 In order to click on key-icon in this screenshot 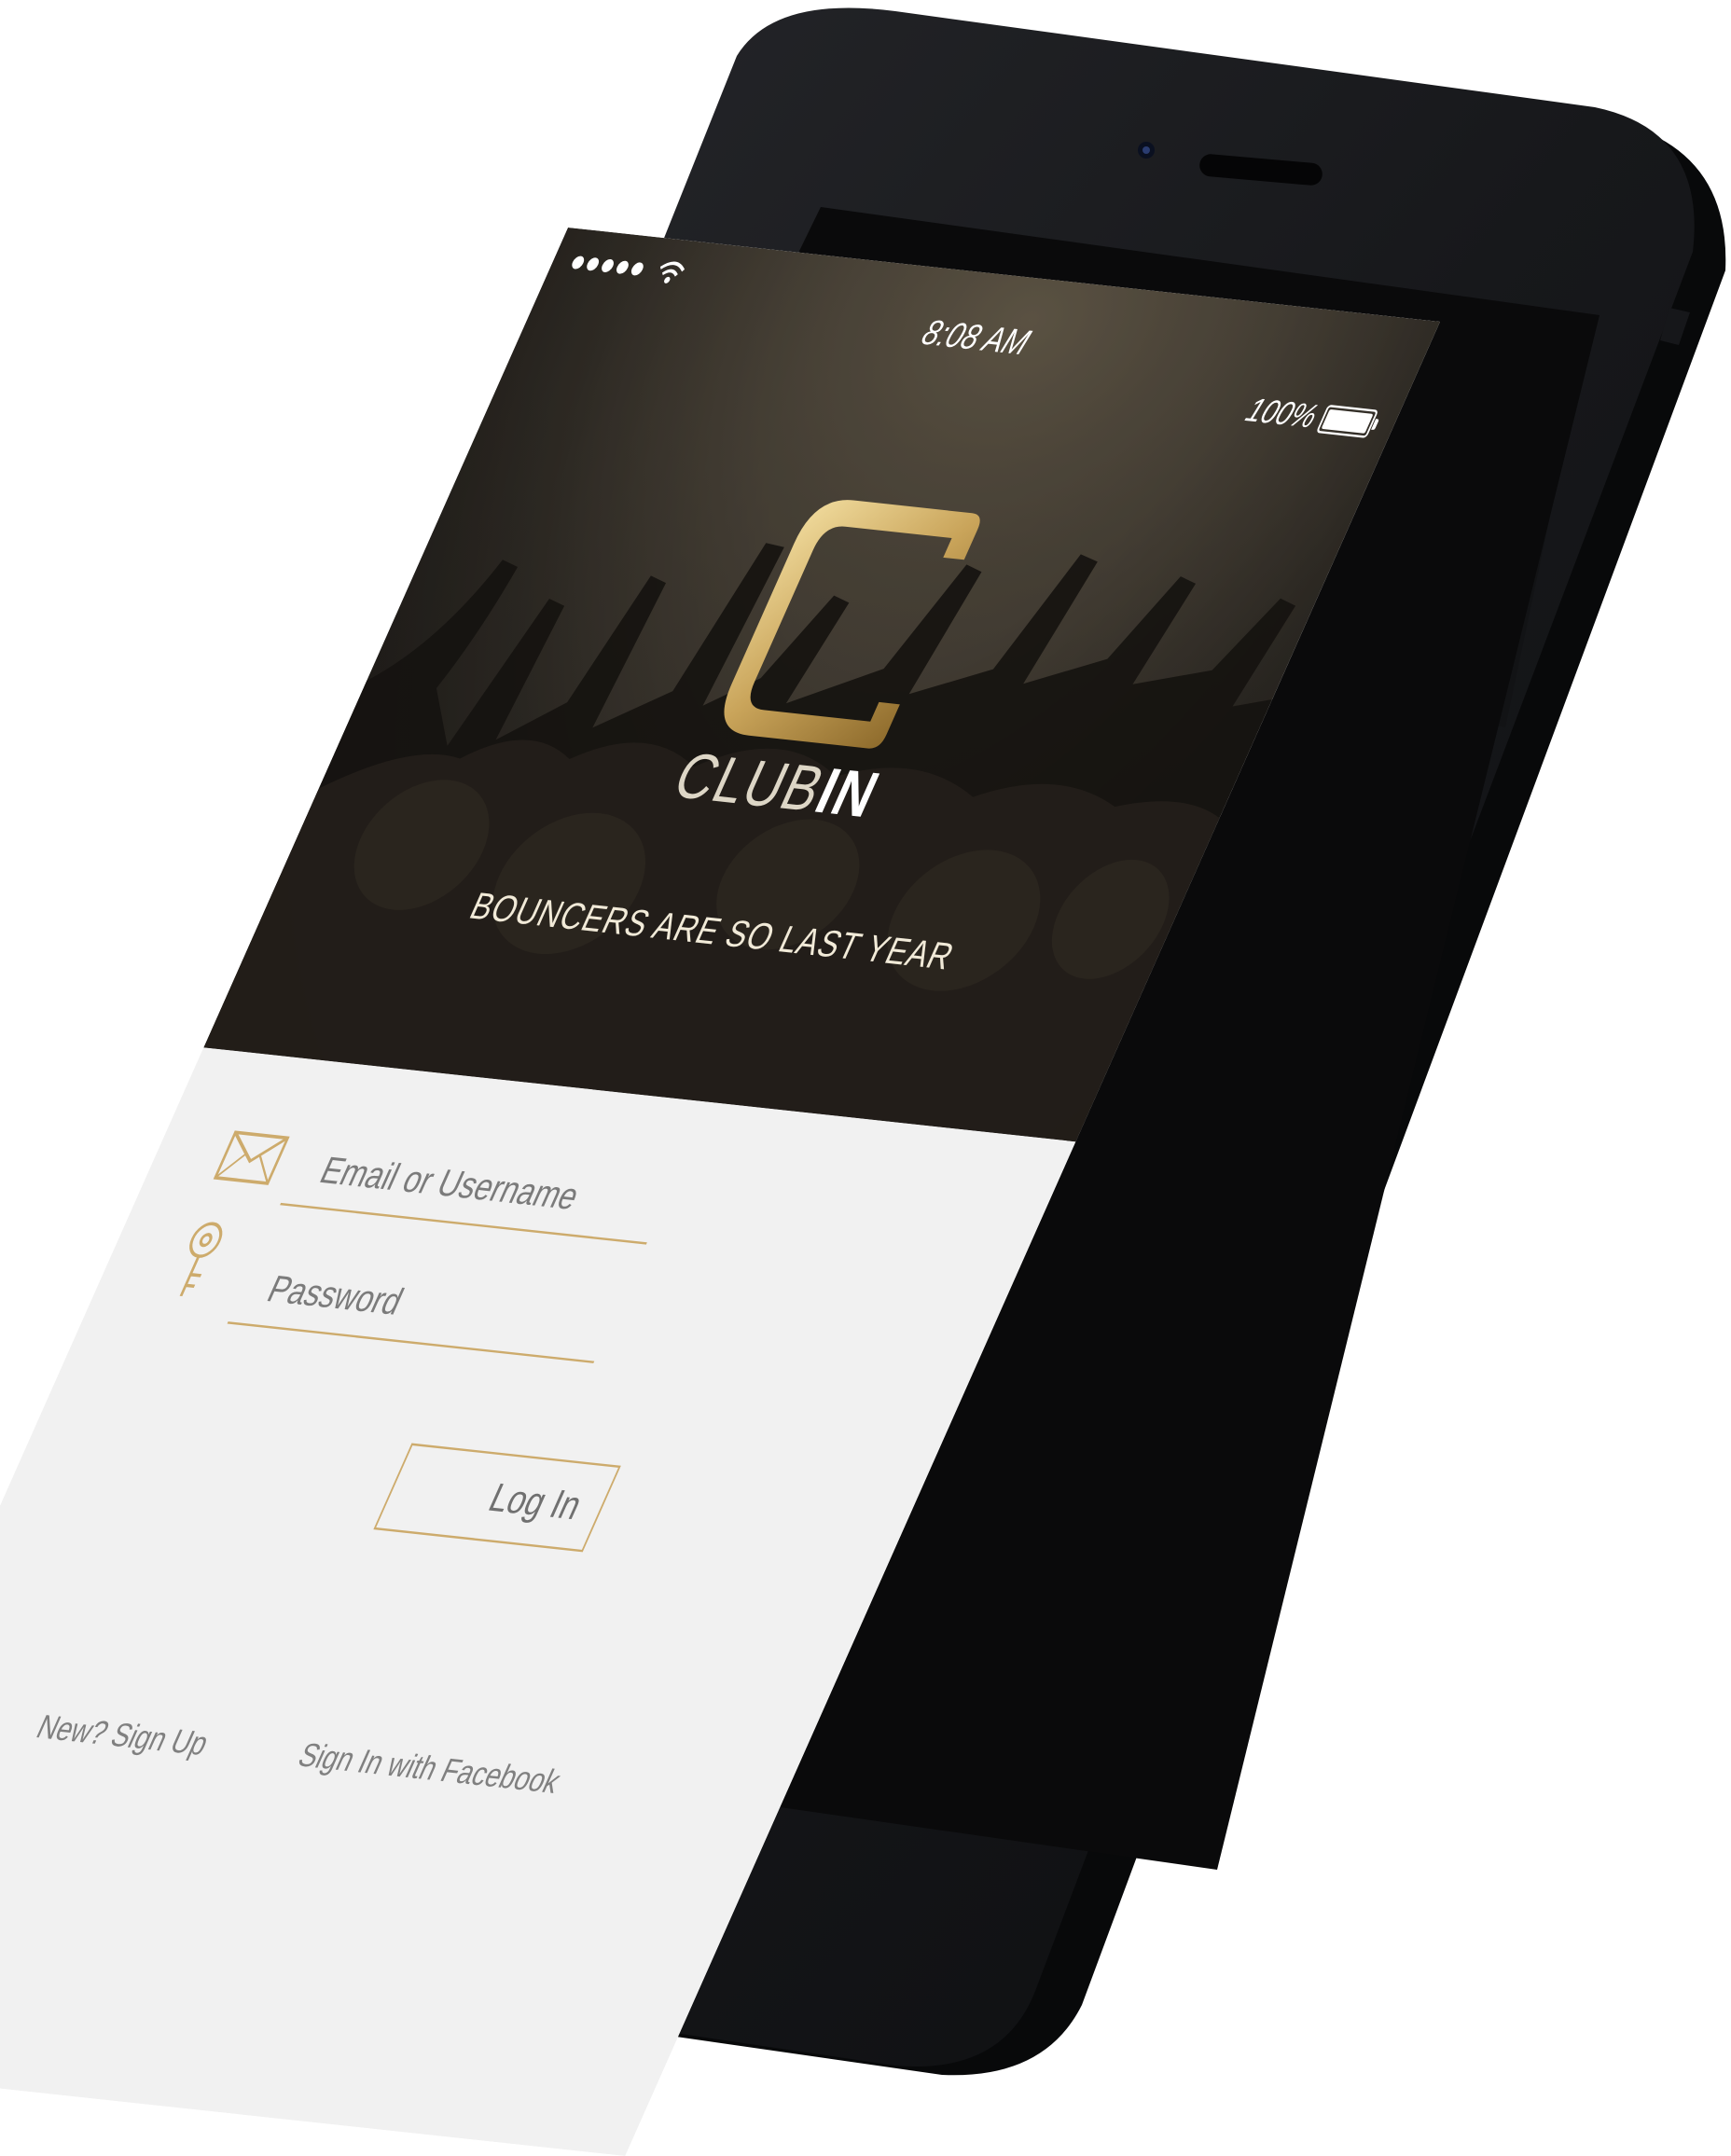, I will do `click(201, 1259)`.